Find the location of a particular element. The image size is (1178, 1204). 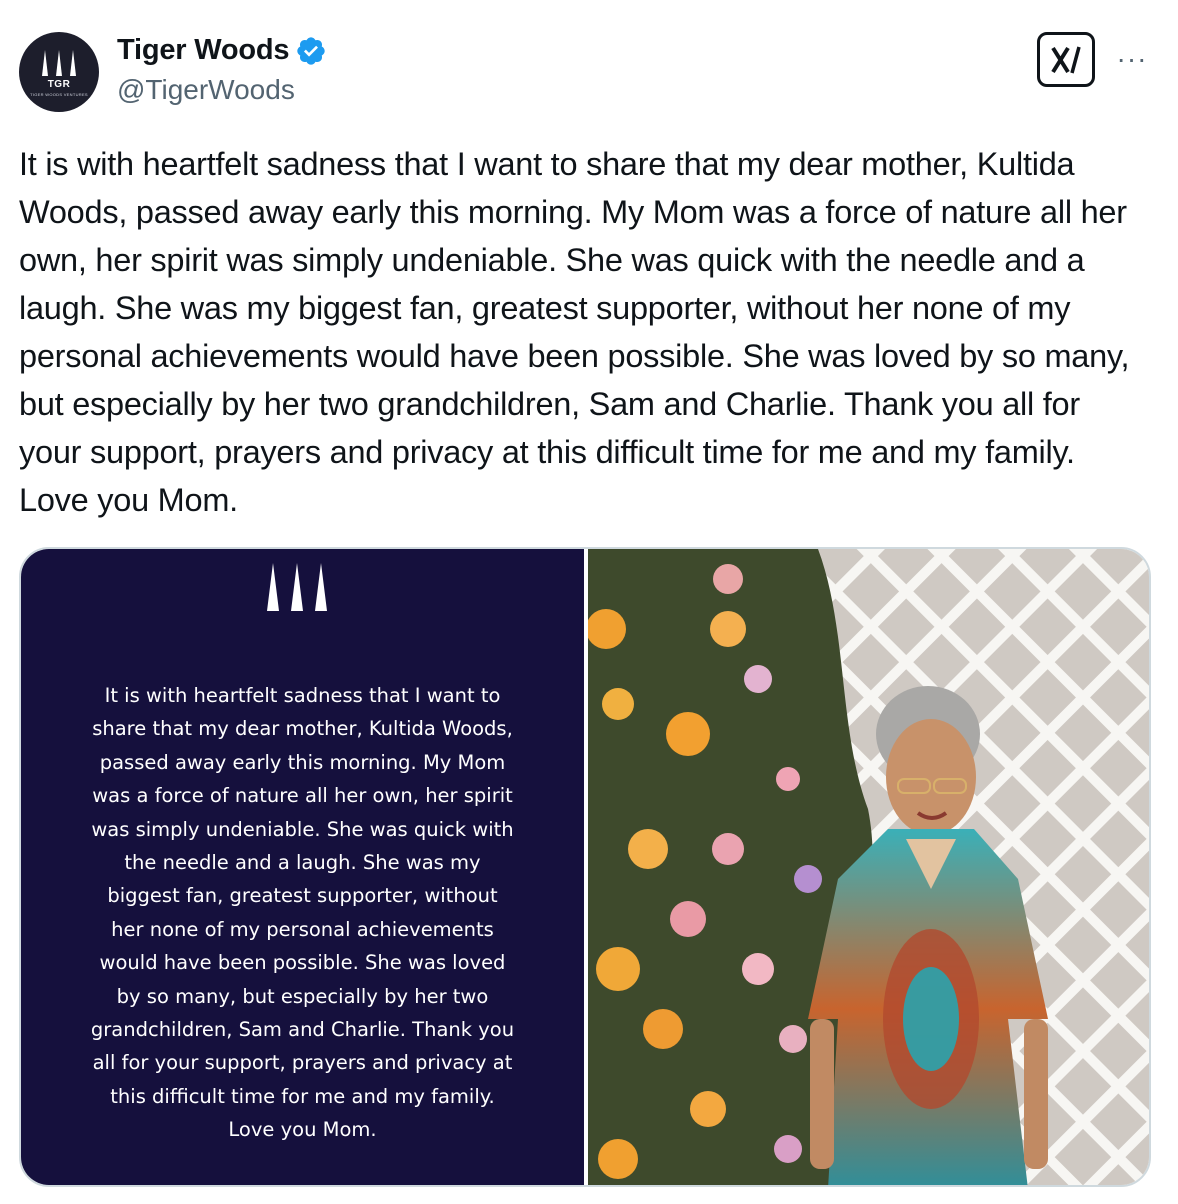

author-avatar: TGR TIGER WOODS VENTURES is located at coordinates (59, 72).